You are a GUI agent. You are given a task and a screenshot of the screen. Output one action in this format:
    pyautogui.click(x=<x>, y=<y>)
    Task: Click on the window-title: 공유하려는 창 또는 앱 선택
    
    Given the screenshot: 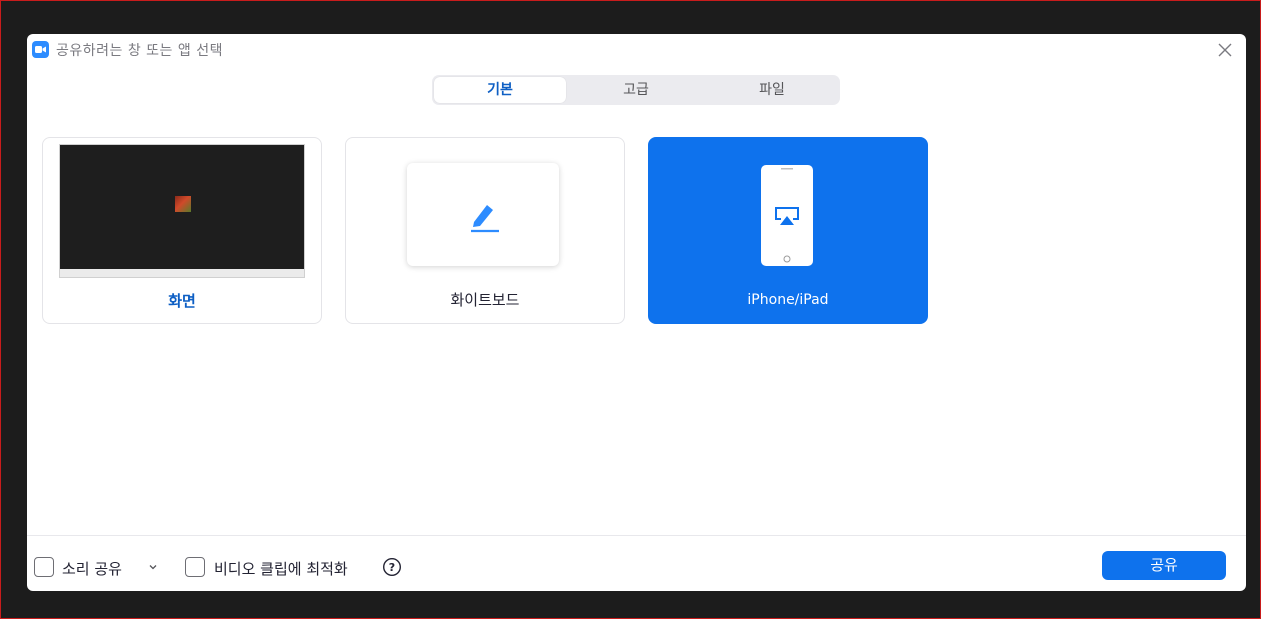 What is the action you would take?
    pyautogui.click(x=139, y=51)
    